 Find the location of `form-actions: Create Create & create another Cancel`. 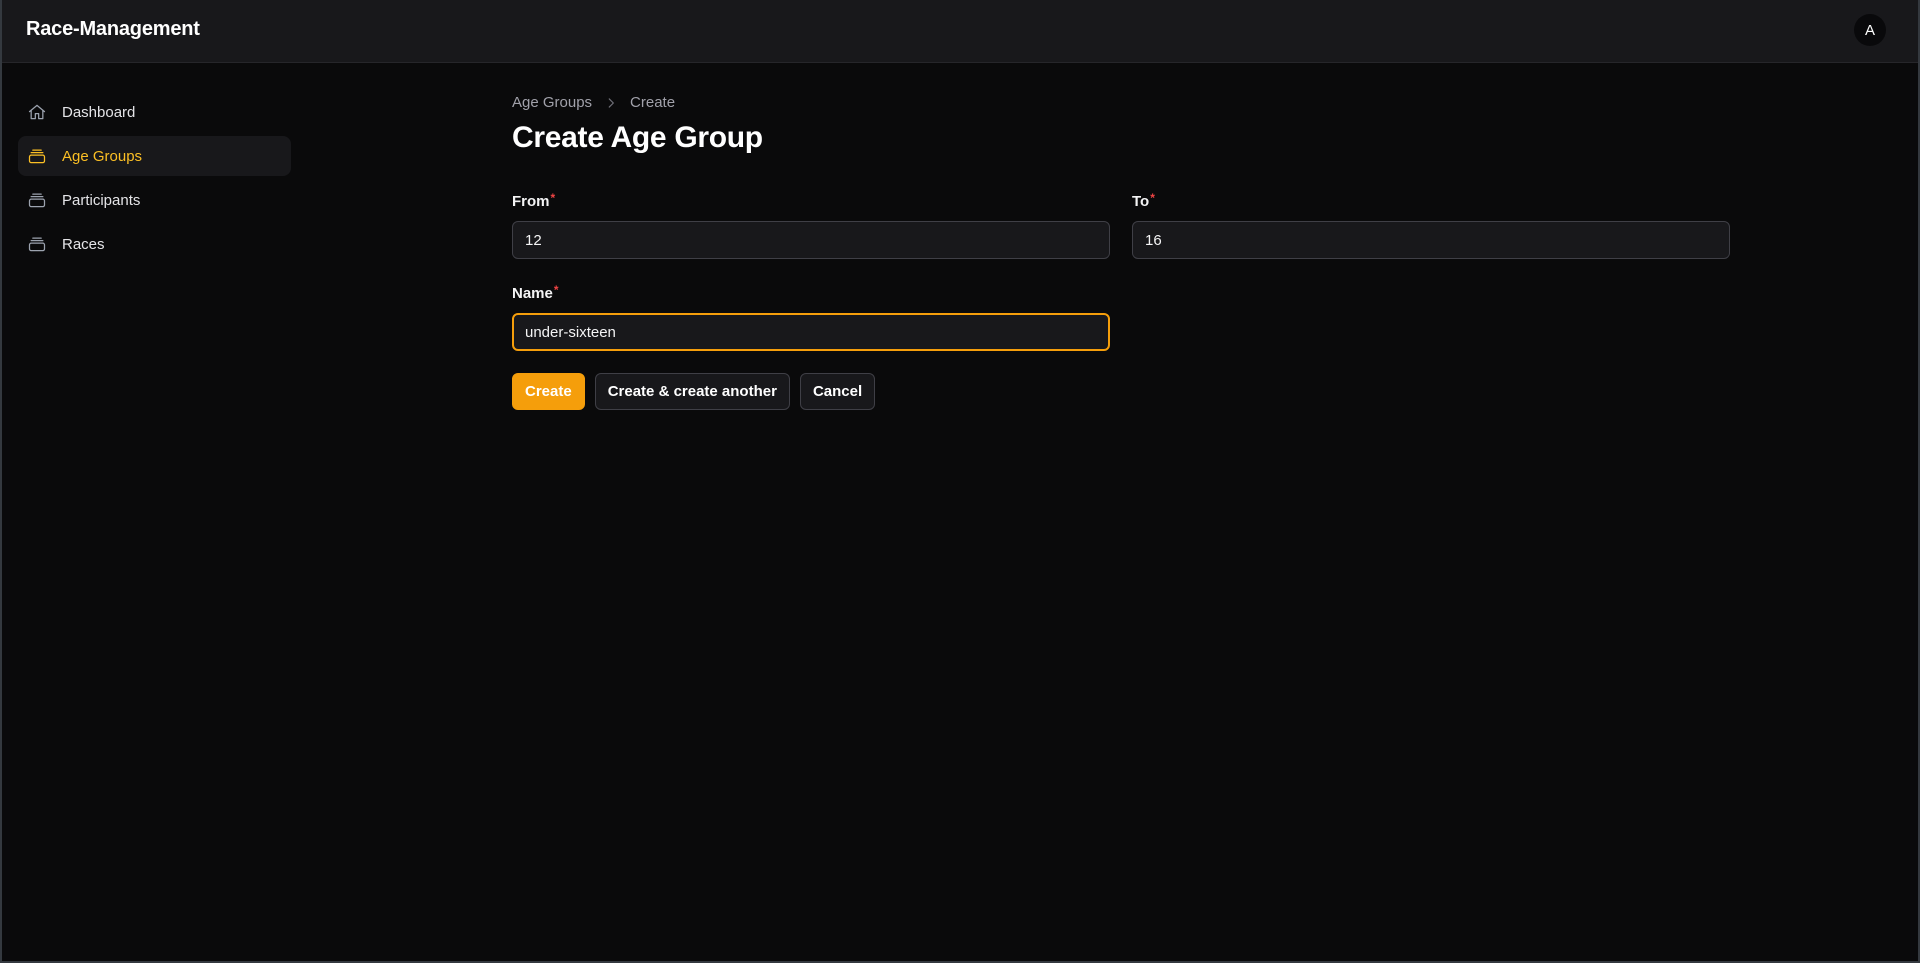

form-actions: Create Create & create another Cancel is located at coordinates (698, 391).